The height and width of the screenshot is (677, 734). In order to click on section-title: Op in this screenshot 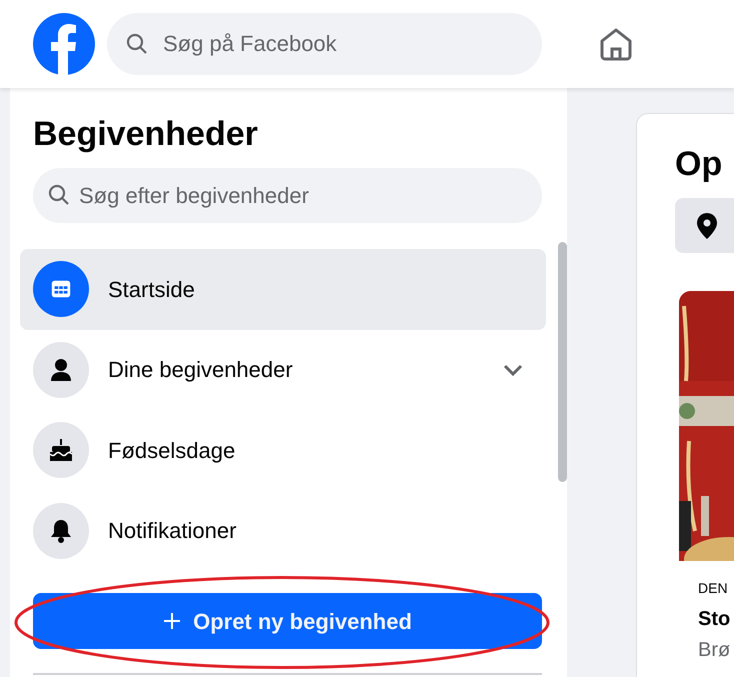, I will do `click(699, 164)`.